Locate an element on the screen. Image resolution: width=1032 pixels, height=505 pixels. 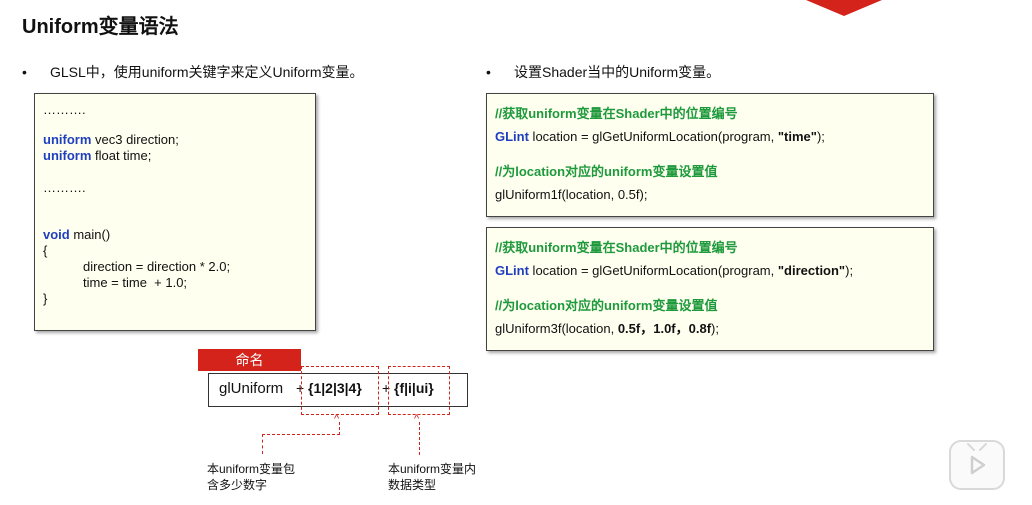
play-button is located at coordinates (977, 465).